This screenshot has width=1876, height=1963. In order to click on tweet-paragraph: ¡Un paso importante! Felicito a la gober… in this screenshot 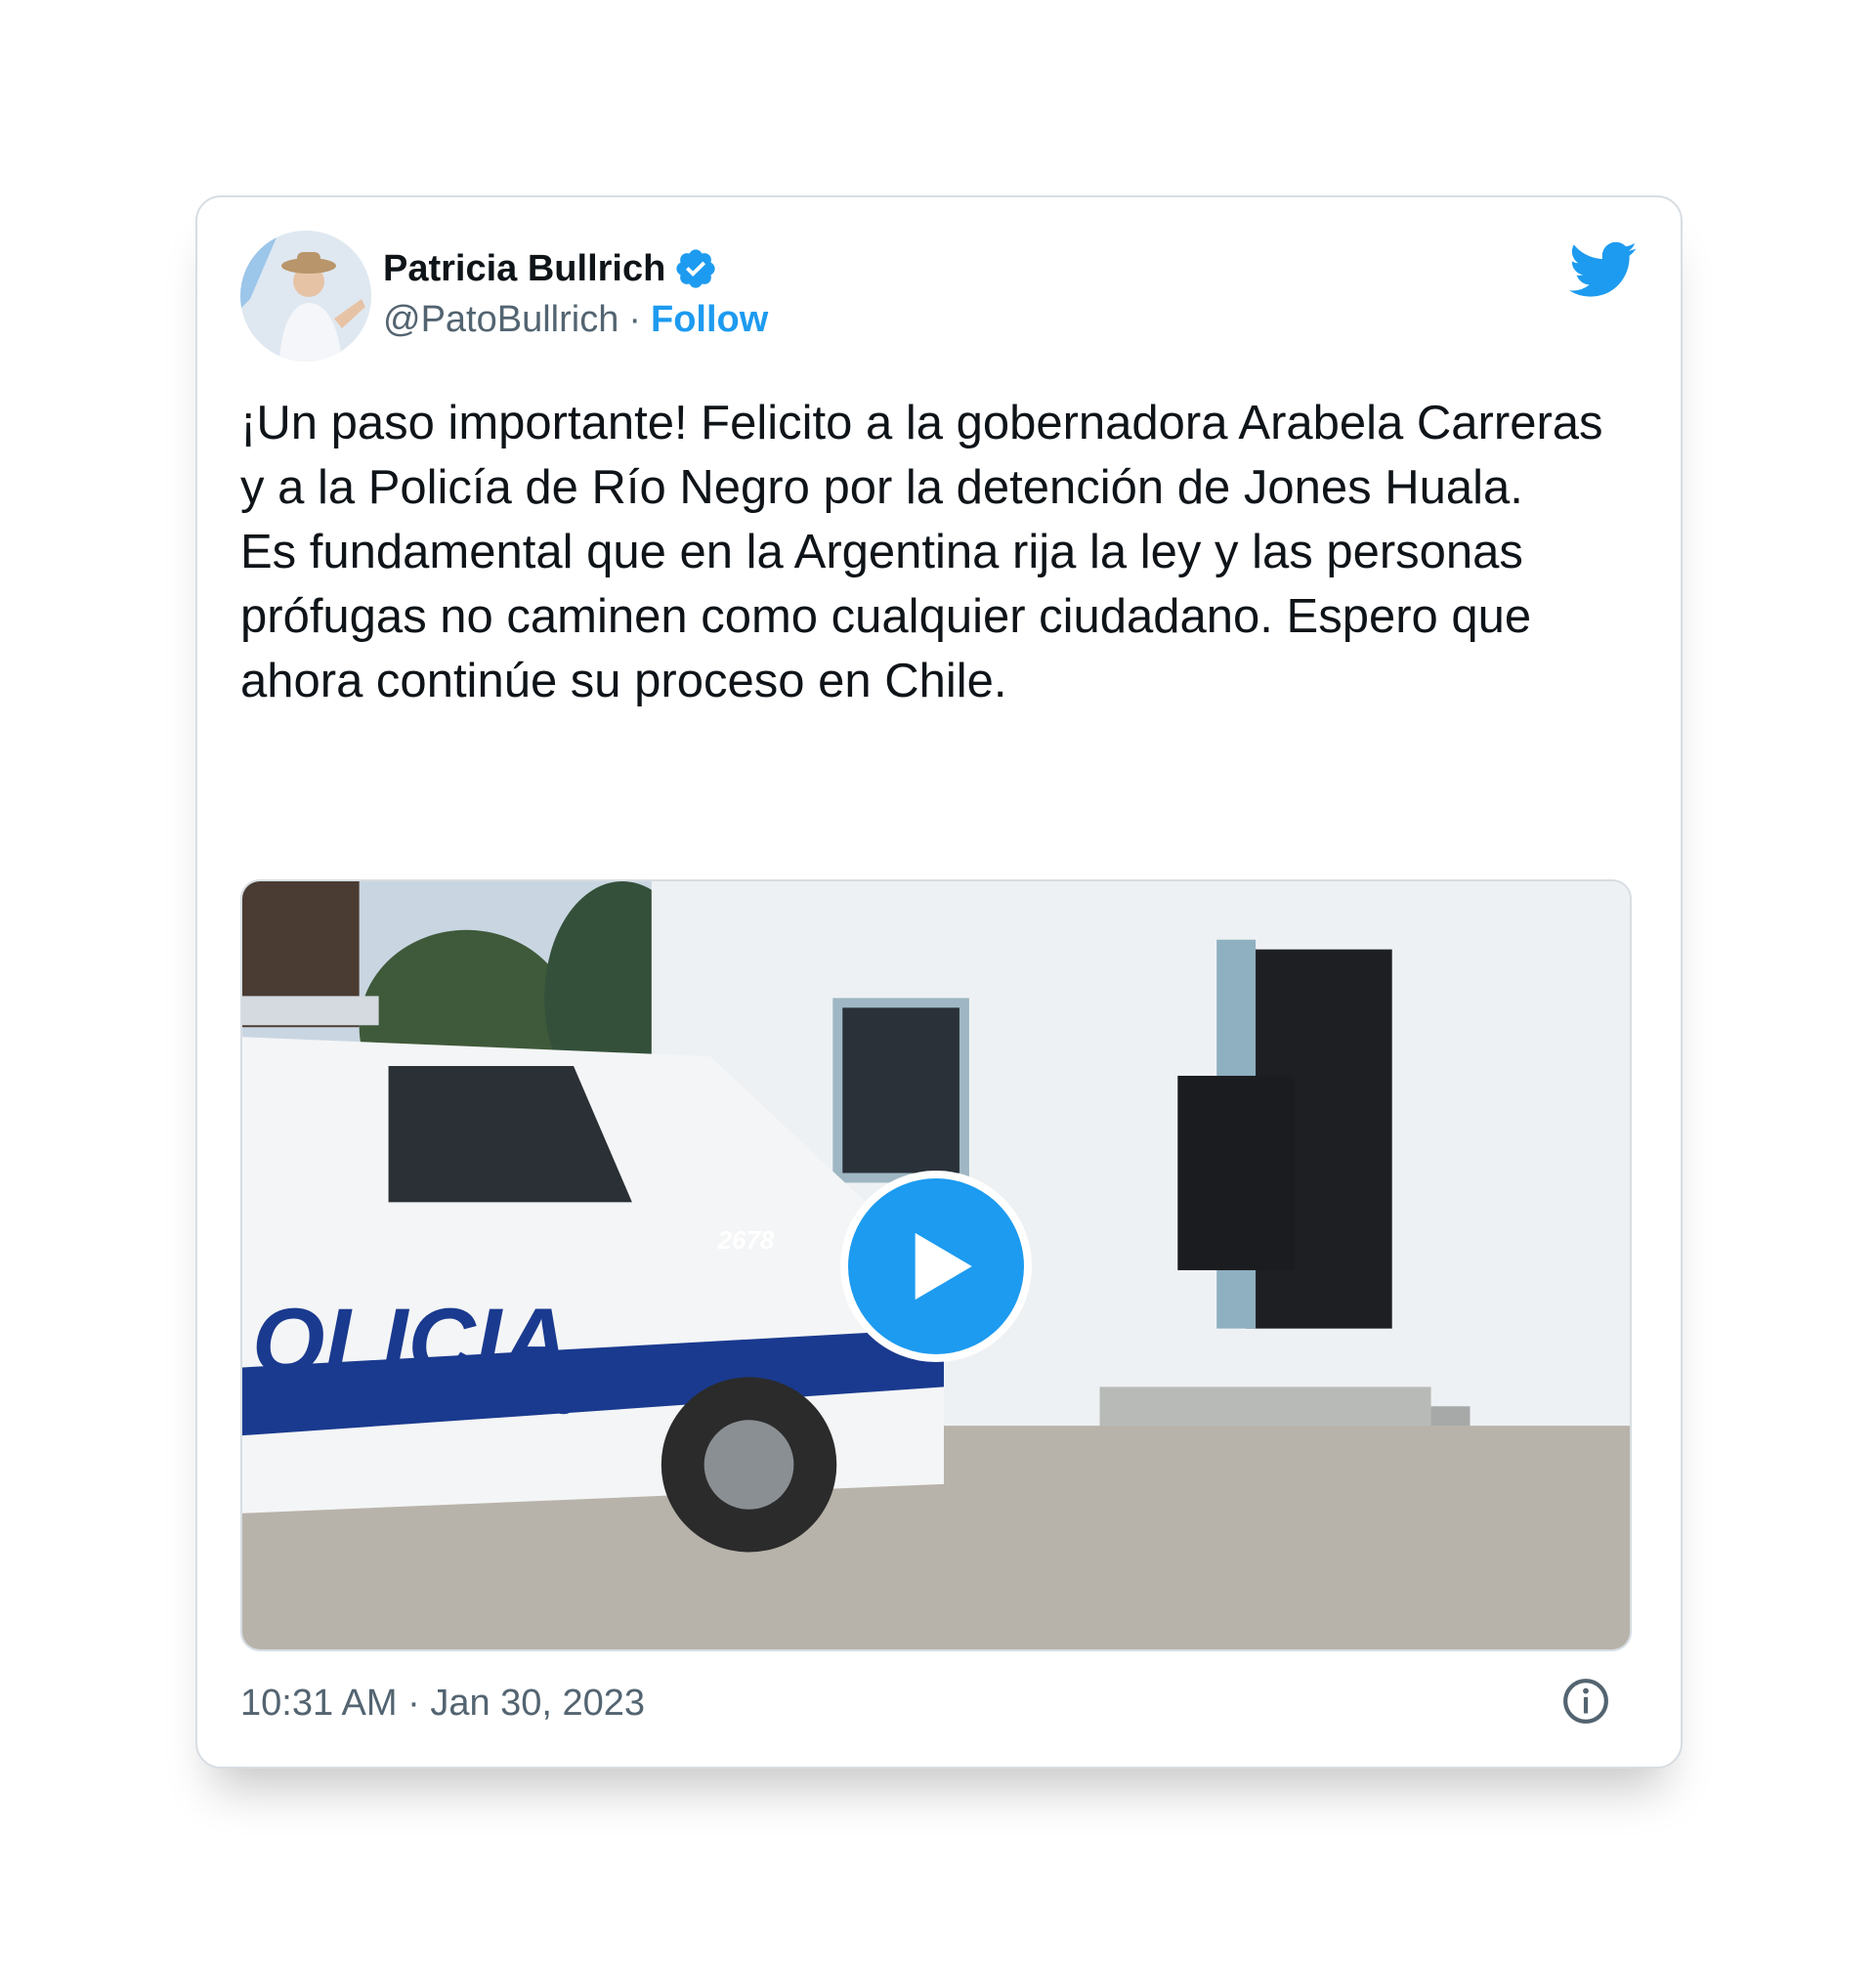, I will do `click(921, 455)`.